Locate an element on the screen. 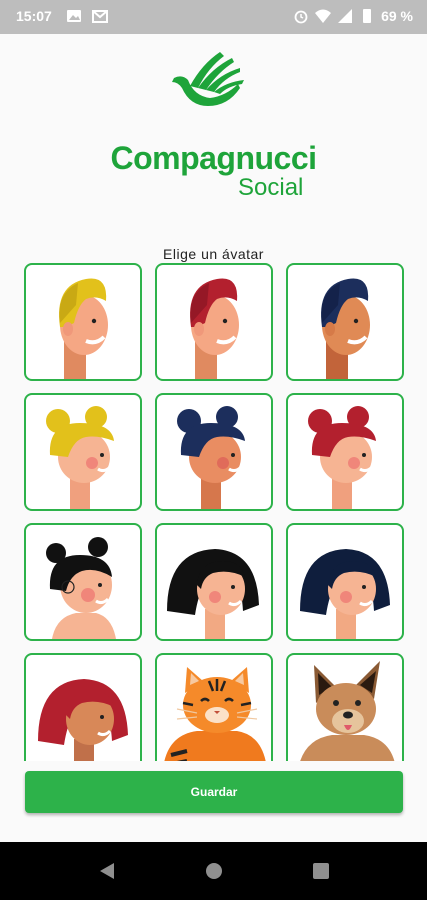 This screenshot has height=900, width=427. avatar-card-girl-navy-buns is located at coordinates (214, 452).